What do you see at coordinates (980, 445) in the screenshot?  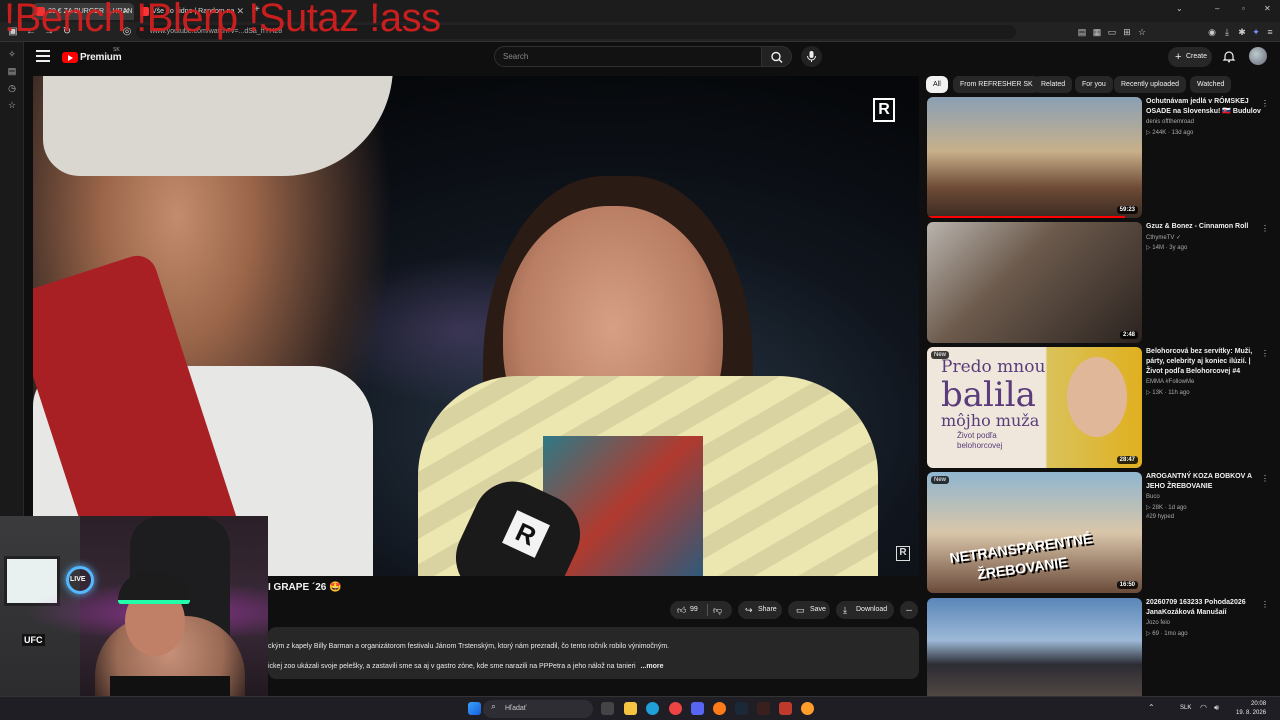 I see `thumbnail-text: belohorcovej` at bounding box center [980, 445].